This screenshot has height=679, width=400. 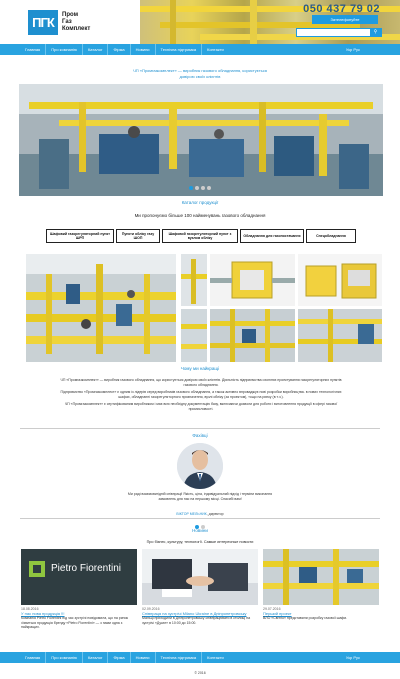 I want to click on brand-name: Пром Газ Комплект, so click(x=76, y=22).